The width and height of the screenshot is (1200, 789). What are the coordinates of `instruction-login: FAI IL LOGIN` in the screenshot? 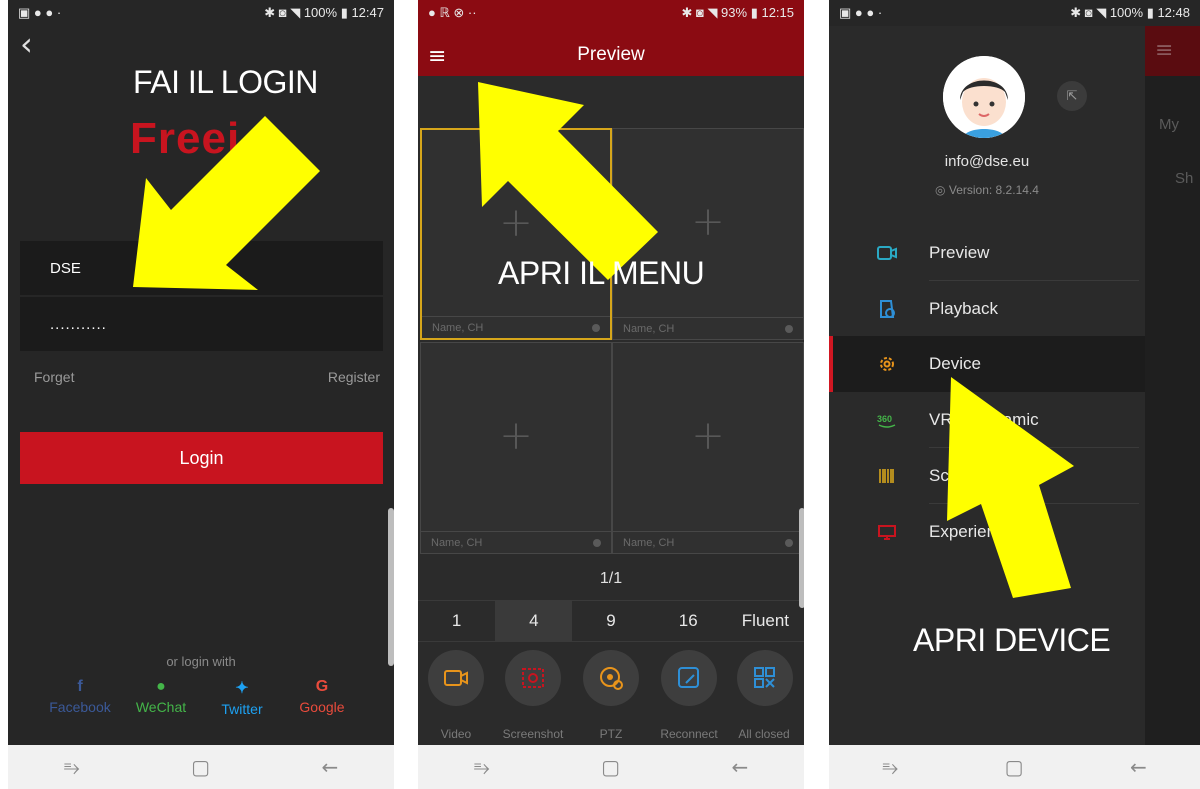 It's located at (225, 82).